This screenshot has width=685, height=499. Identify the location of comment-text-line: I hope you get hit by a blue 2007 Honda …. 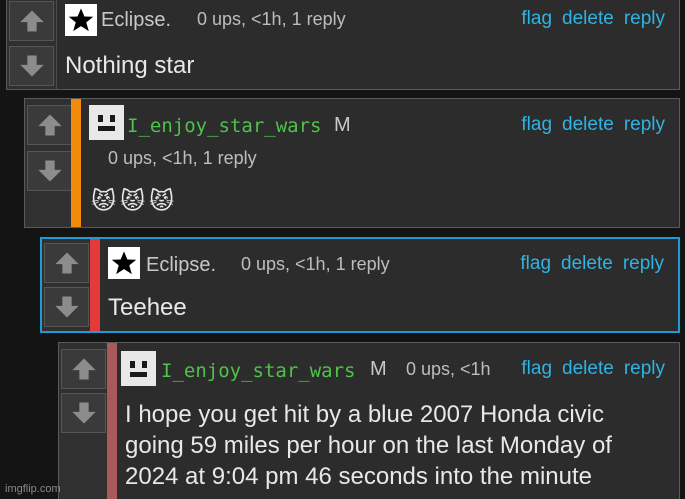
(364, 414).